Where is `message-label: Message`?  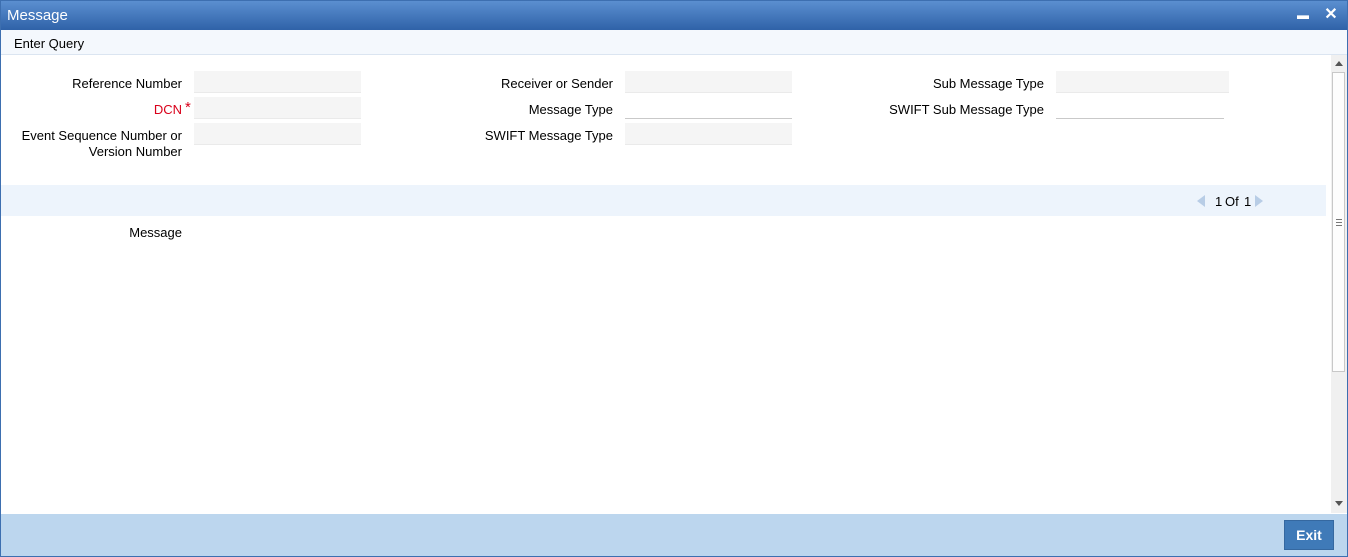 message-label: Message is located at coordinates (155, 232).